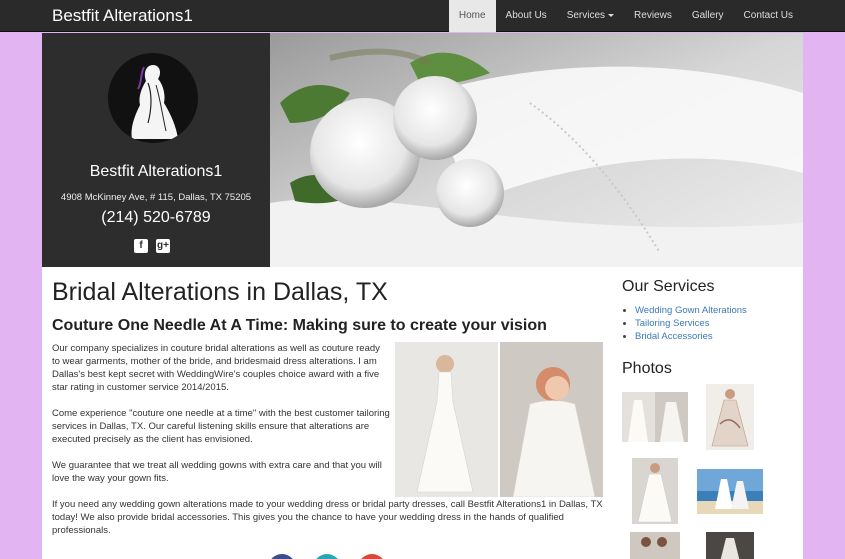 The width and height of the screenshot is (845, 559). Describe the element at coordinates (674, 336) in the screenshot. I see `service-link-accessories: Bridal Accessories` at that location.